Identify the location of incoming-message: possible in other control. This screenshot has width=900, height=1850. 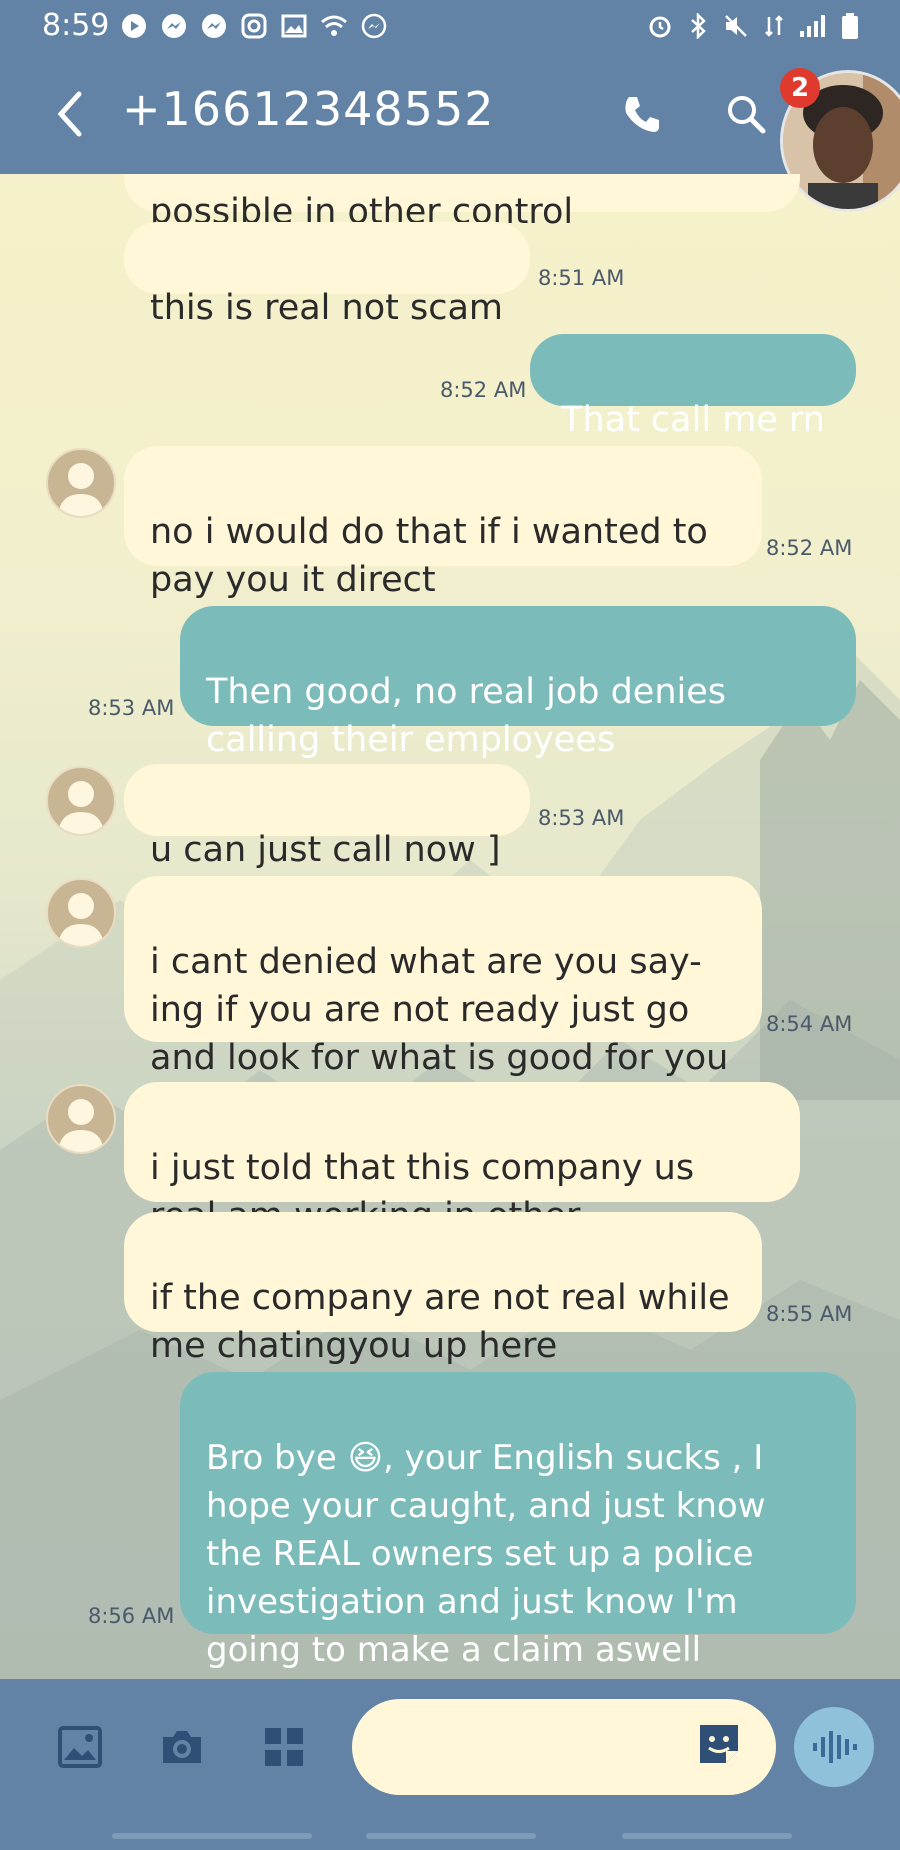
(462, 203).